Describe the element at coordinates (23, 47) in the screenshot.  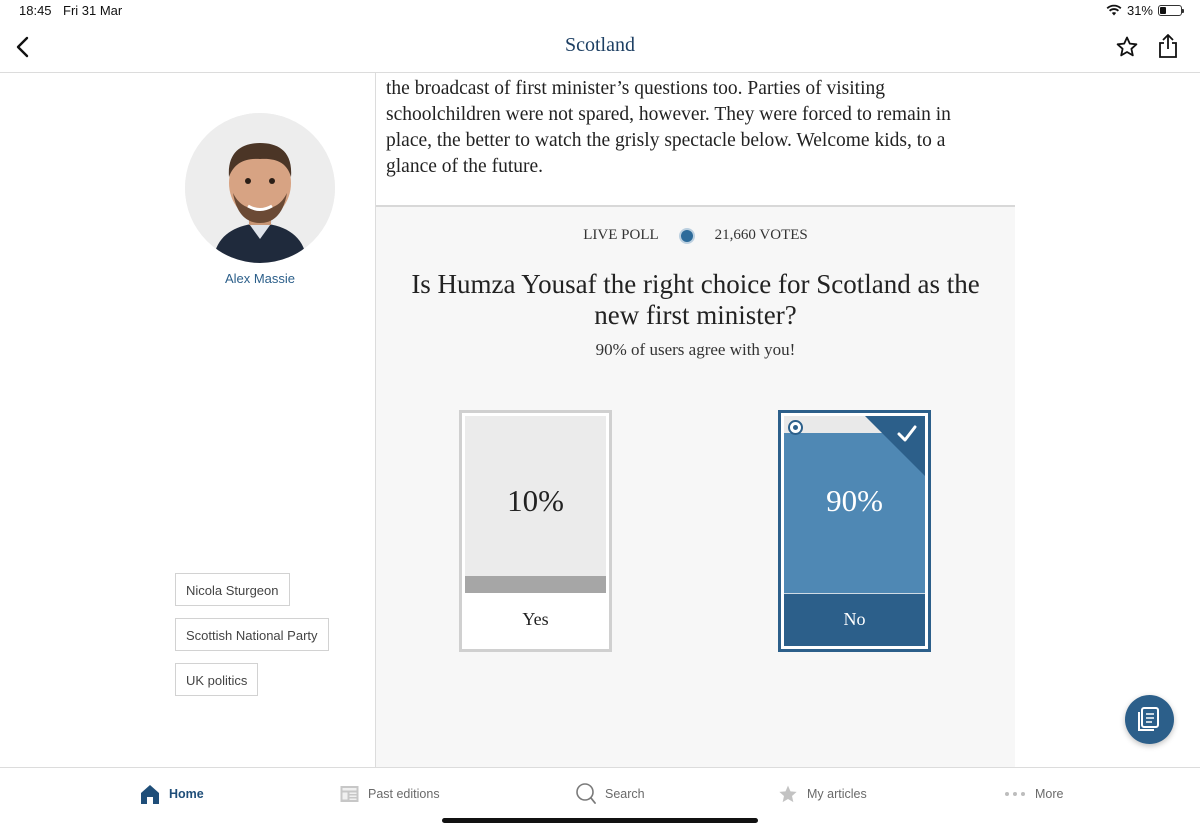
I see `back-chevron-icon` at that location.